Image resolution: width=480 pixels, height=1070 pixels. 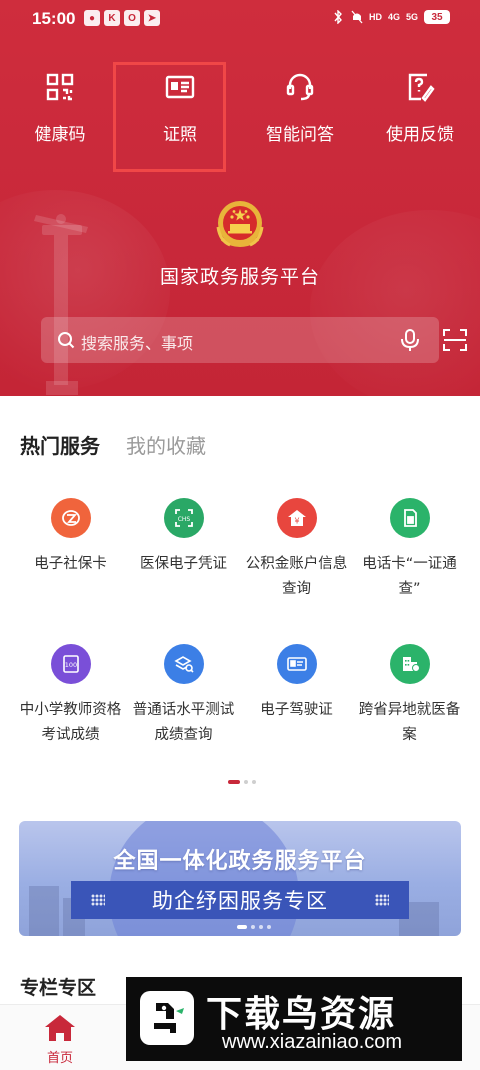 I want to click on cross-province-medical-icon, so click(x=409, y=664).